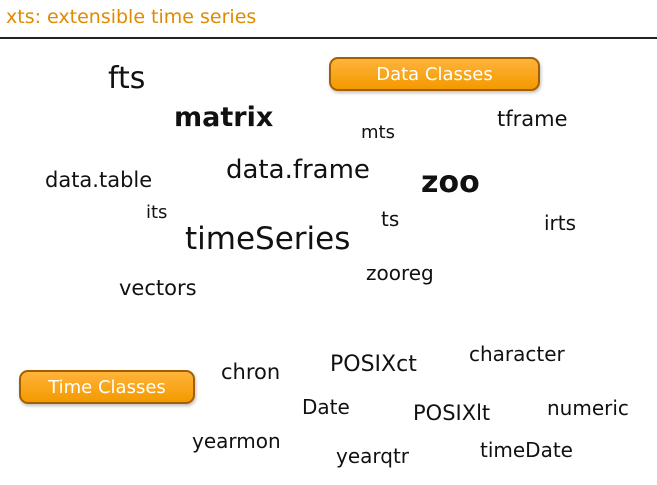 Image resolution: width=657 pixels, height=485 pixels. I want to click on word-ts: ts, so click(390, 219).